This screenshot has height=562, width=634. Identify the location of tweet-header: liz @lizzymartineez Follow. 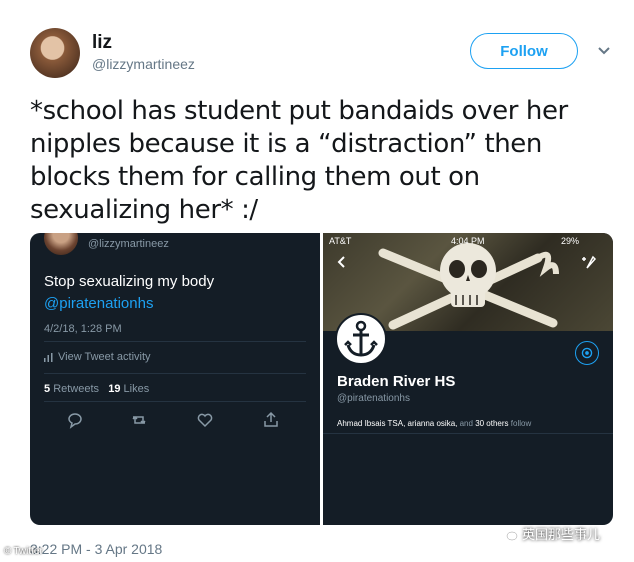
(325, 54).